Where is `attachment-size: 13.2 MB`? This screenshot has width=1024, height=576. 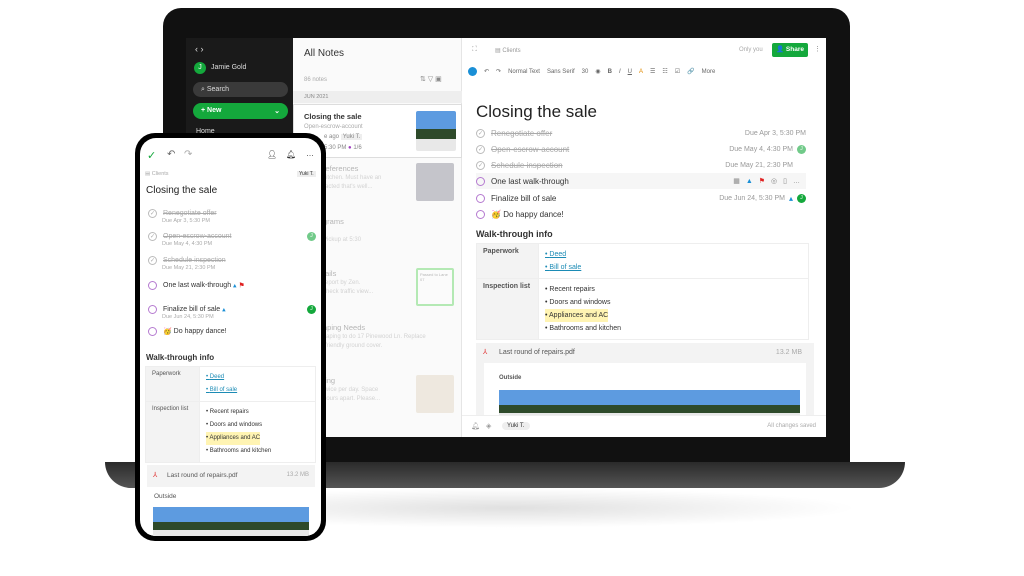
attachment-size: 13.2 MB is located at coordinates (788, 352).